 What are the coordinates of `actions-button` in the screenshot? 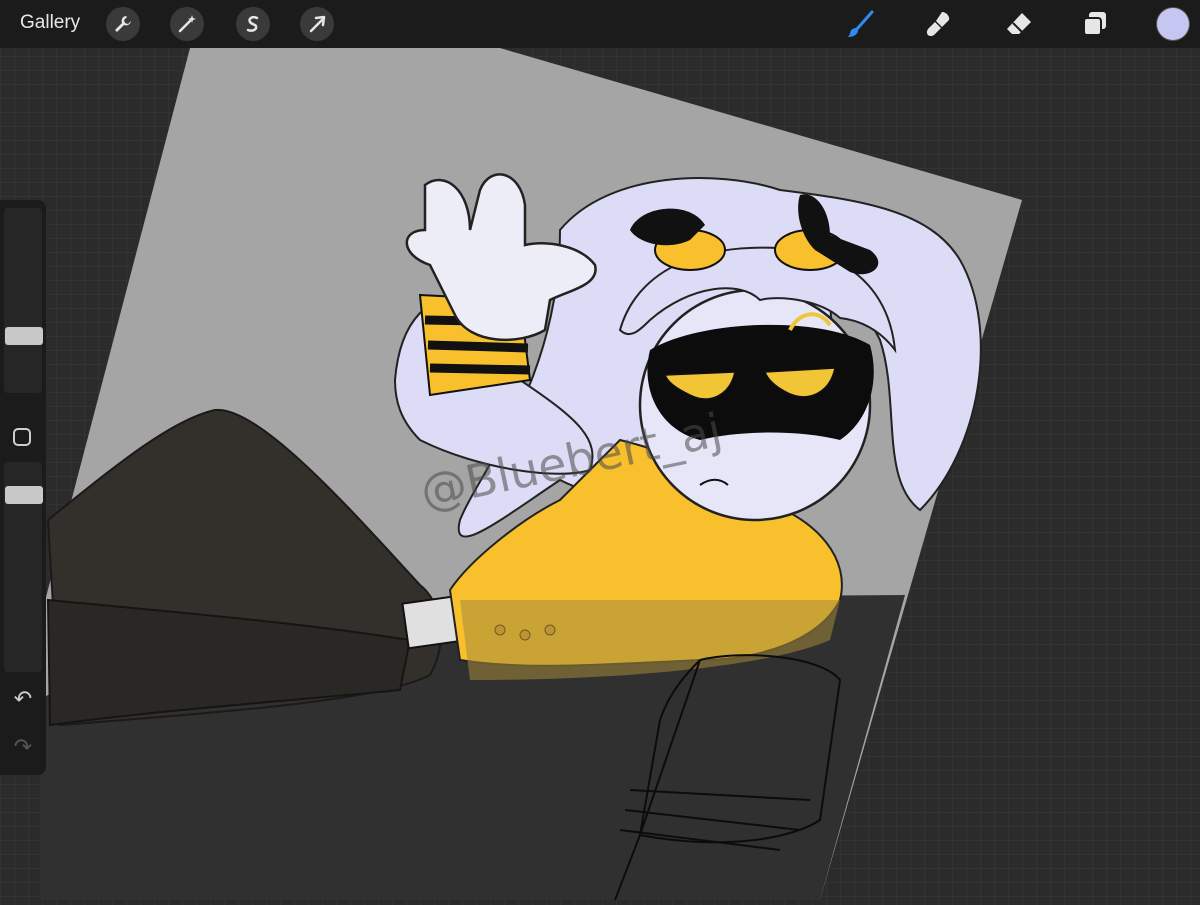 It's located at (123, 24).